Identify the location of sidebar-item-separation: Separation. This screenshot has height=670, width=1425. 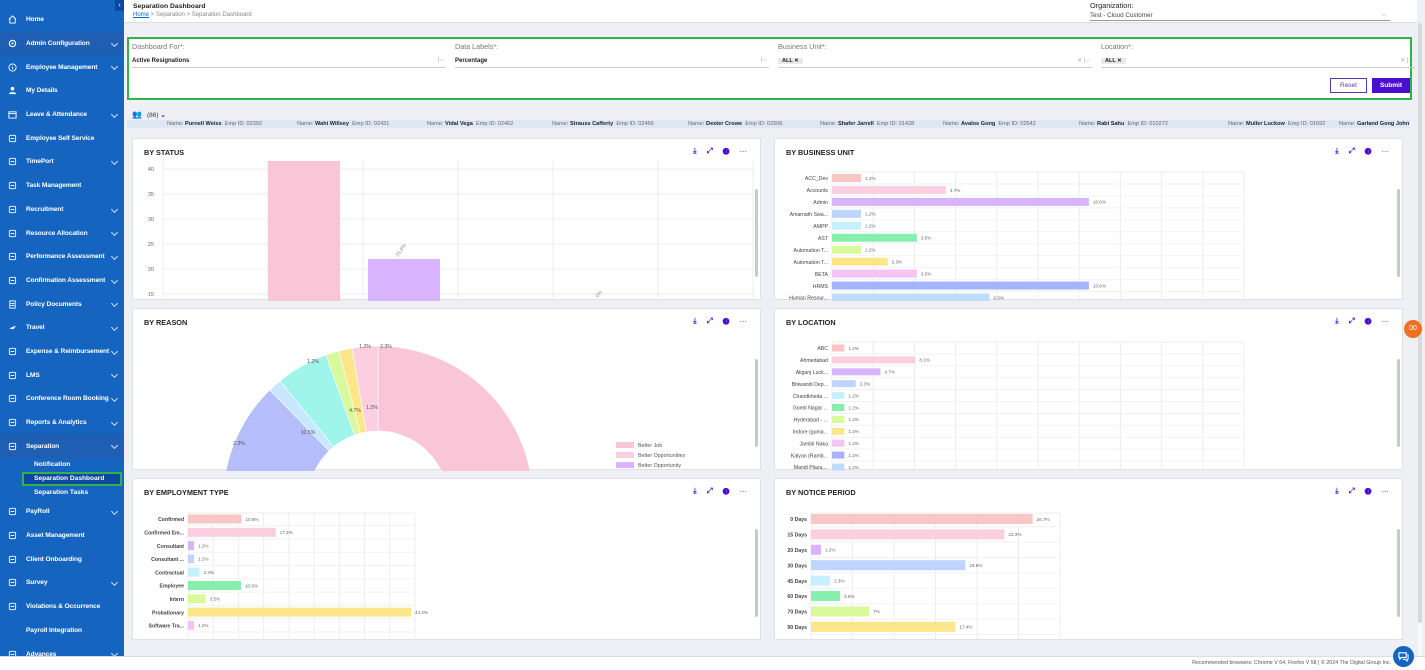
(62, 446).